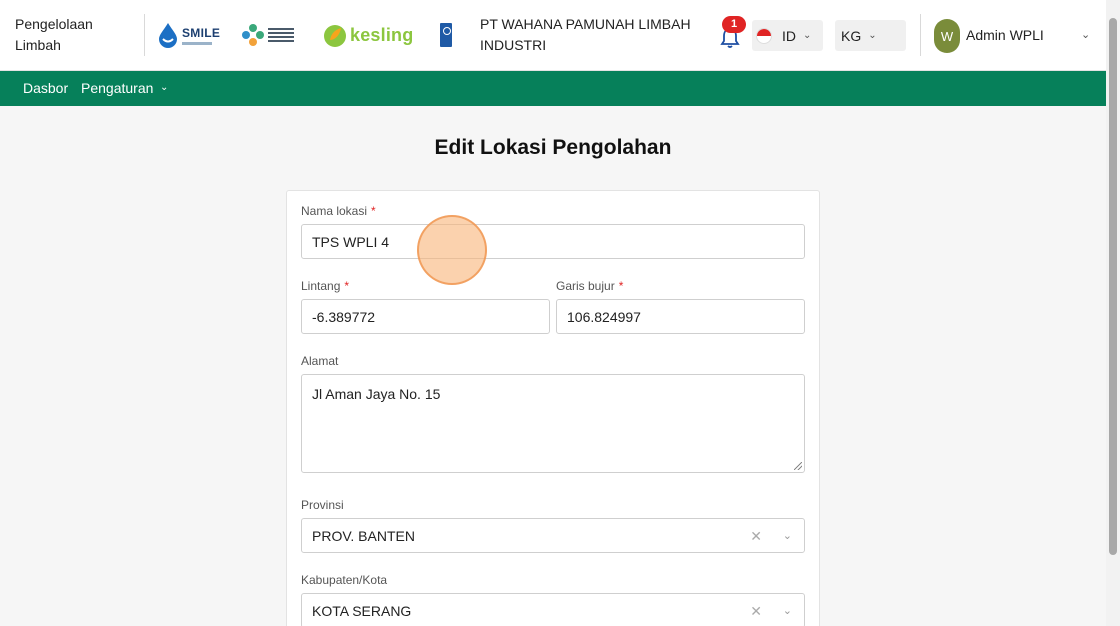 This screenshot has width=1120, height=626. I want to click on avatar: W, so click(947, 36).